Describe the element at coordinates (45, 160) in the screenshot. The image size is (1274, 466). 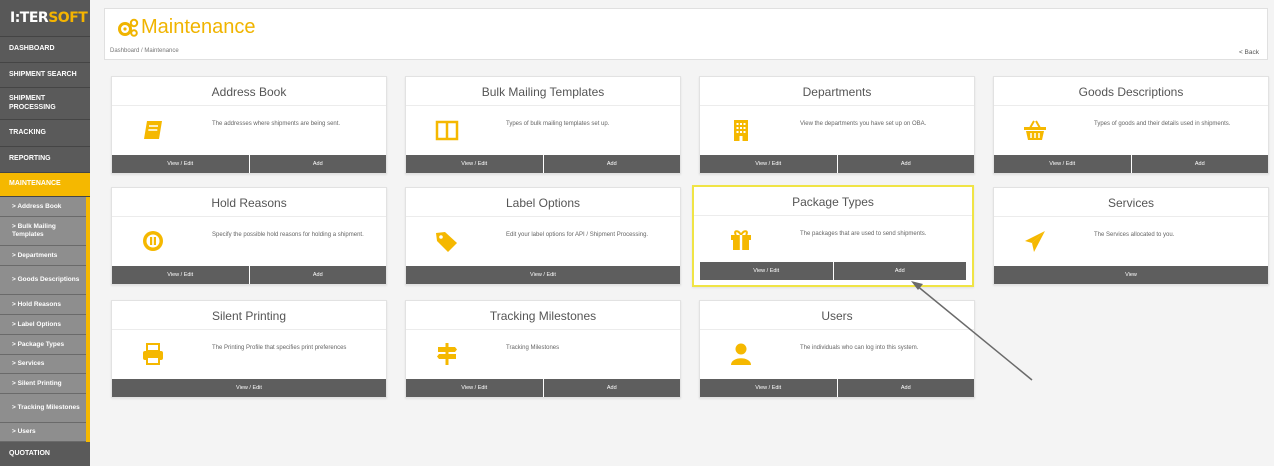
I see `nav-reporting: REPORTING` at that location.